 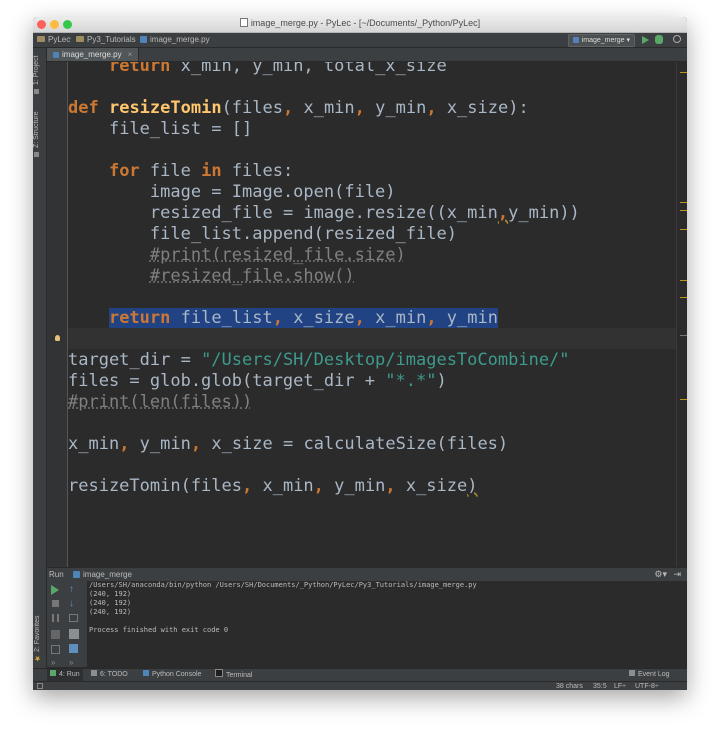 I want to click on code-line: return file_list, x_size, x_min, y_min, so click(x=283, y=318).